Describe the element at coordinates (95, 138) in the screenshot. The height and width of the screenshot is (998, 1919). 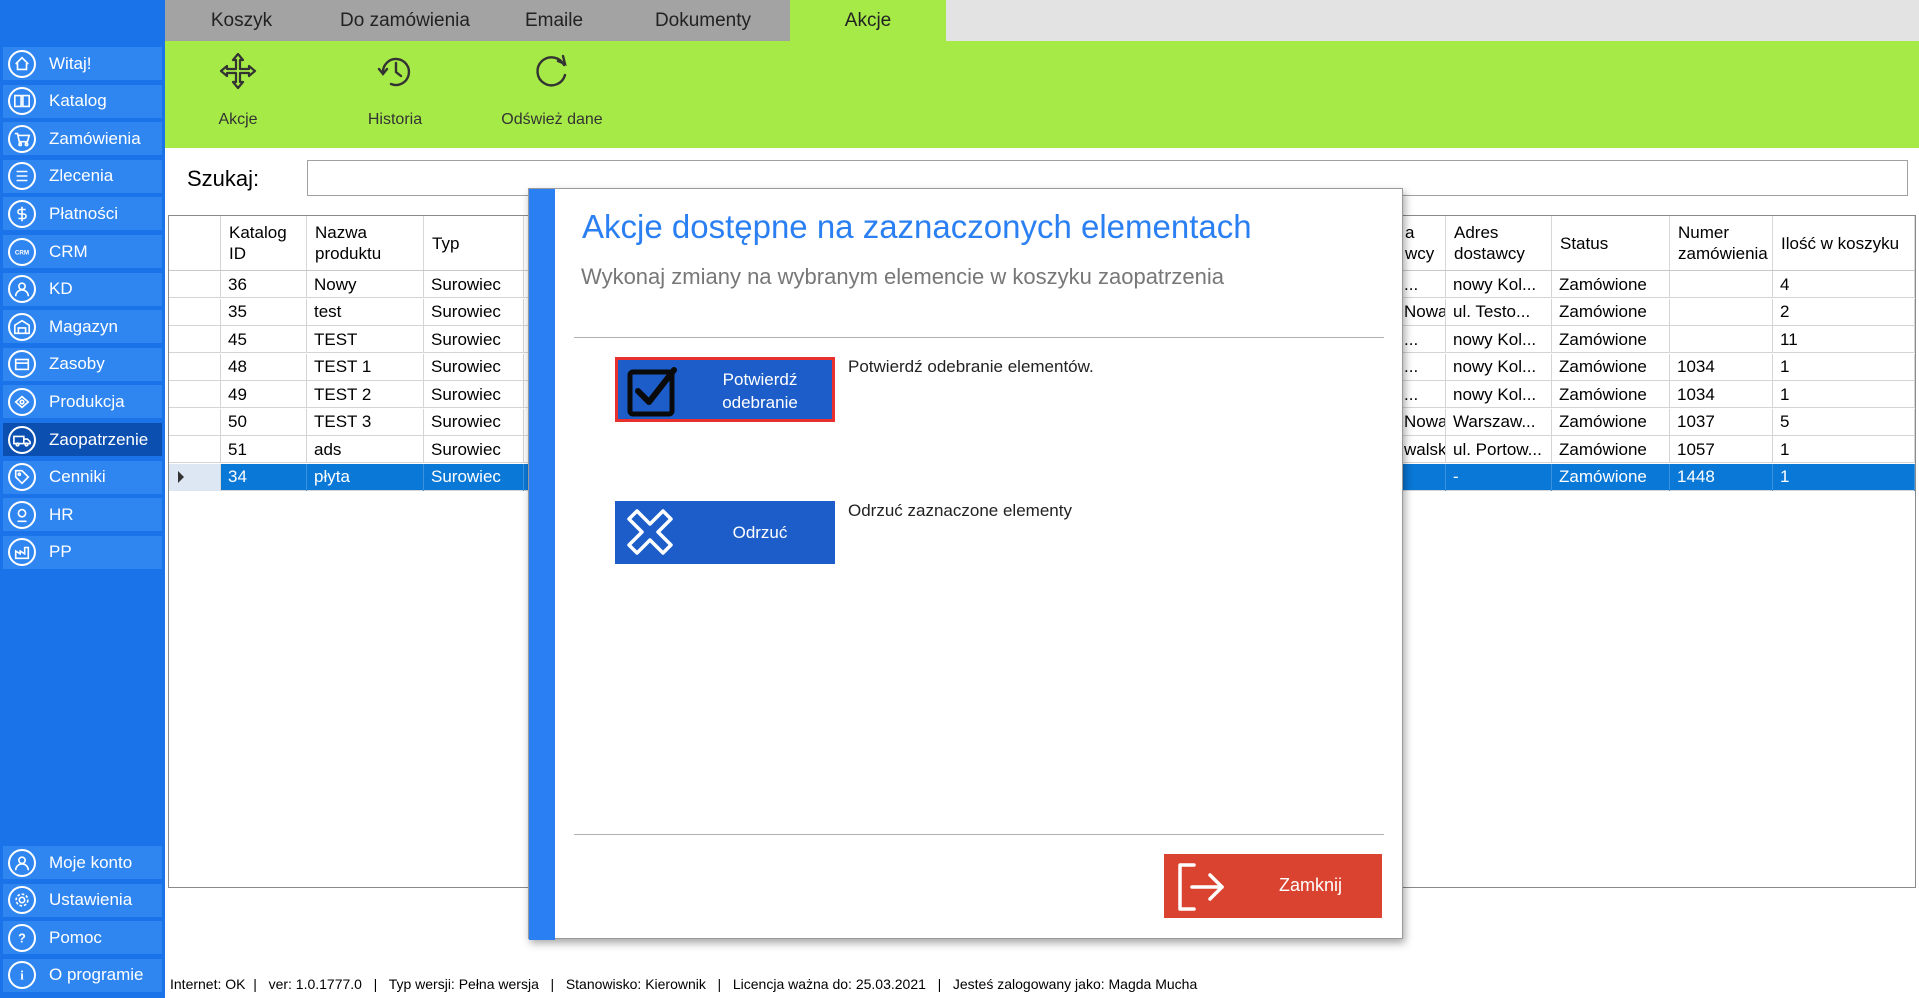
I see `sidebar-item-label: Zamówienia` at that location.